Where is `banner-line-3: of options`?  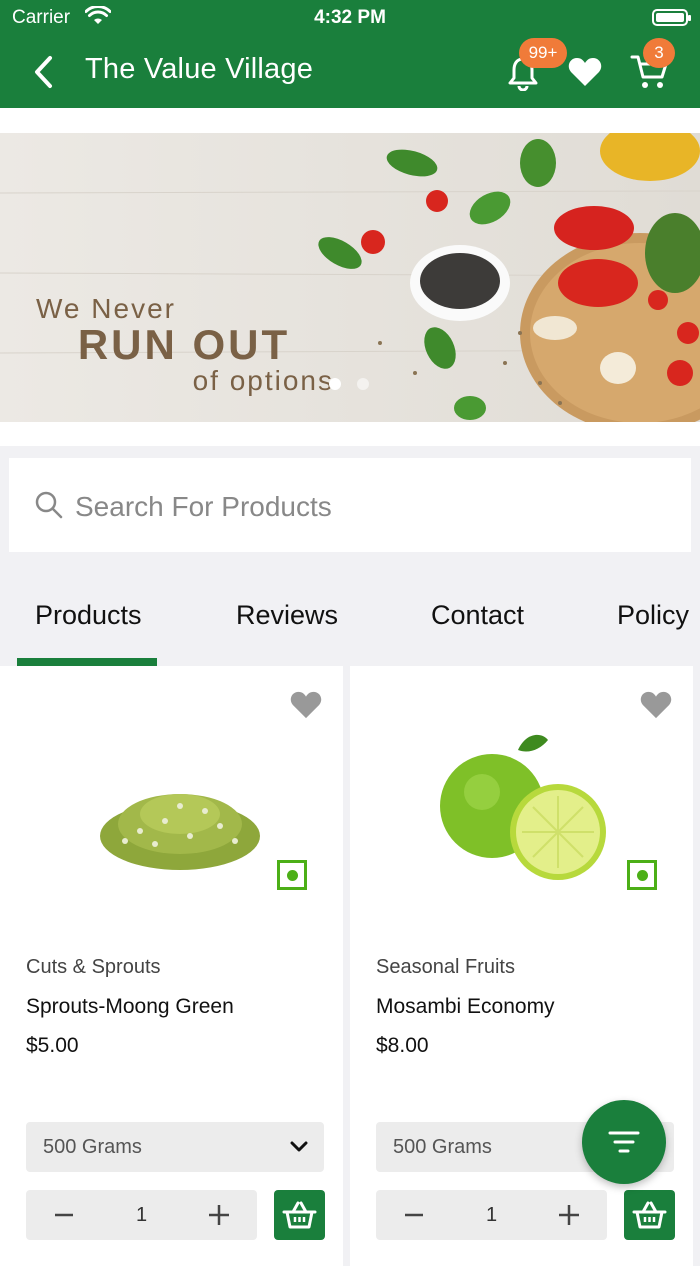 banner-line-3: of options is located at coordinates (263, 380).